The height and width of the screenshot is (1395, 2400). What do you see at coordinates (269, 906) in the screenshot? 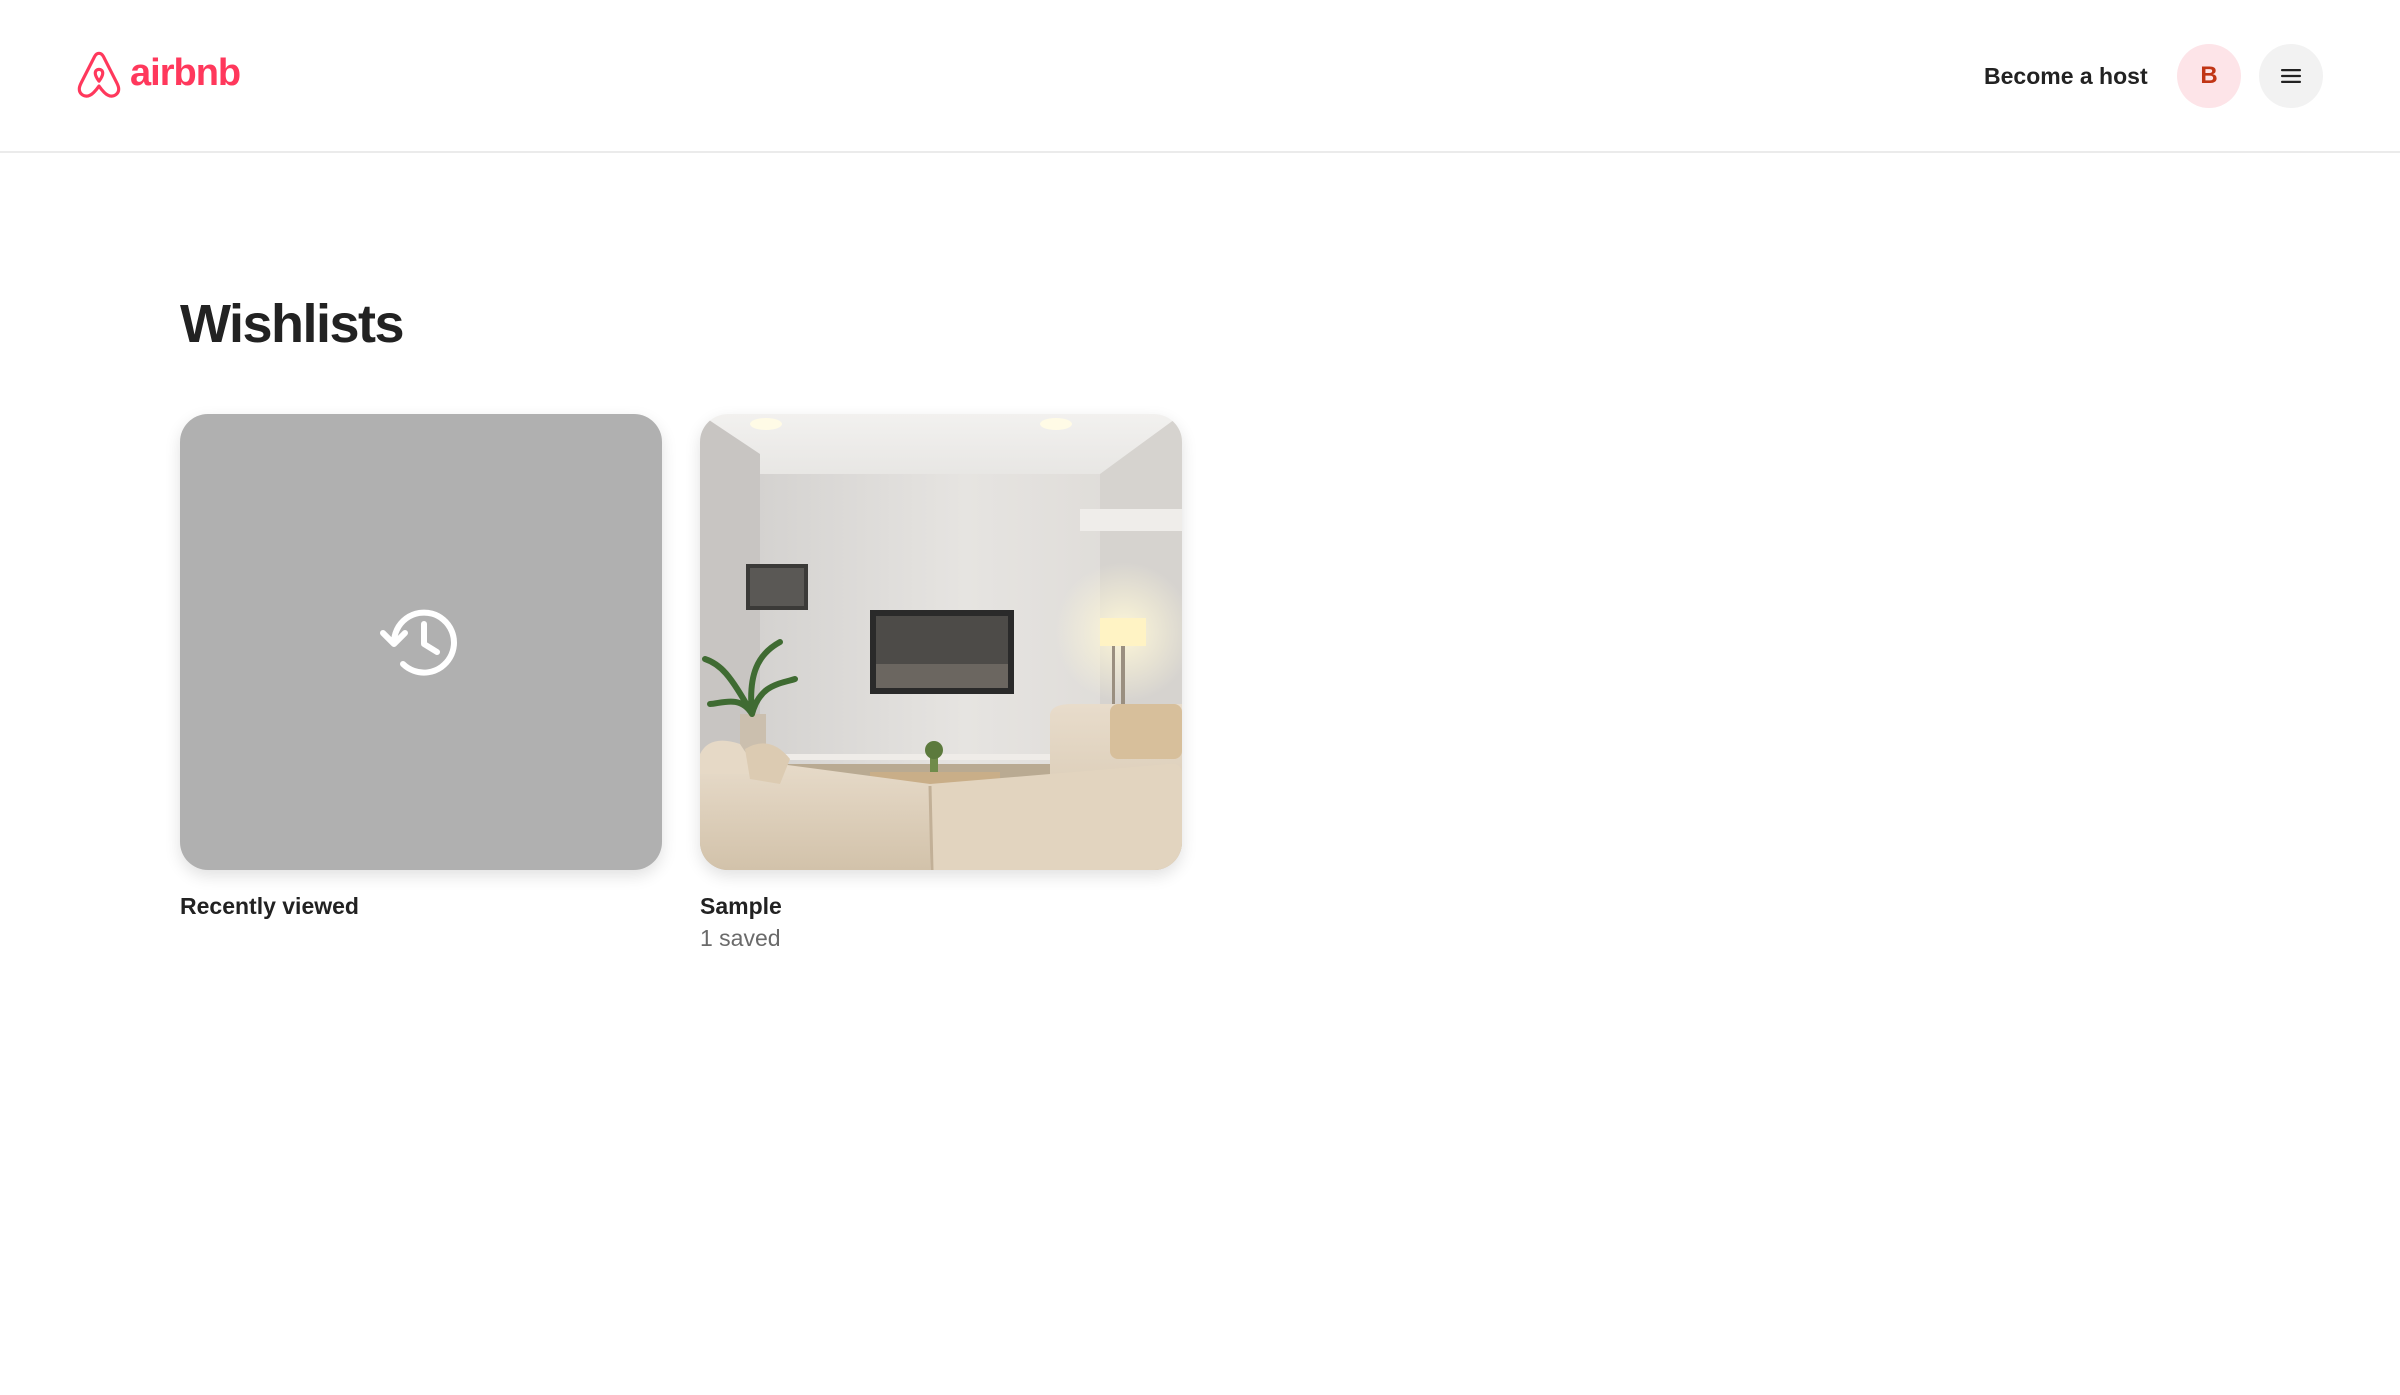
I see `wishlist-name: Recently viewed` at bounding box center [269, 906].